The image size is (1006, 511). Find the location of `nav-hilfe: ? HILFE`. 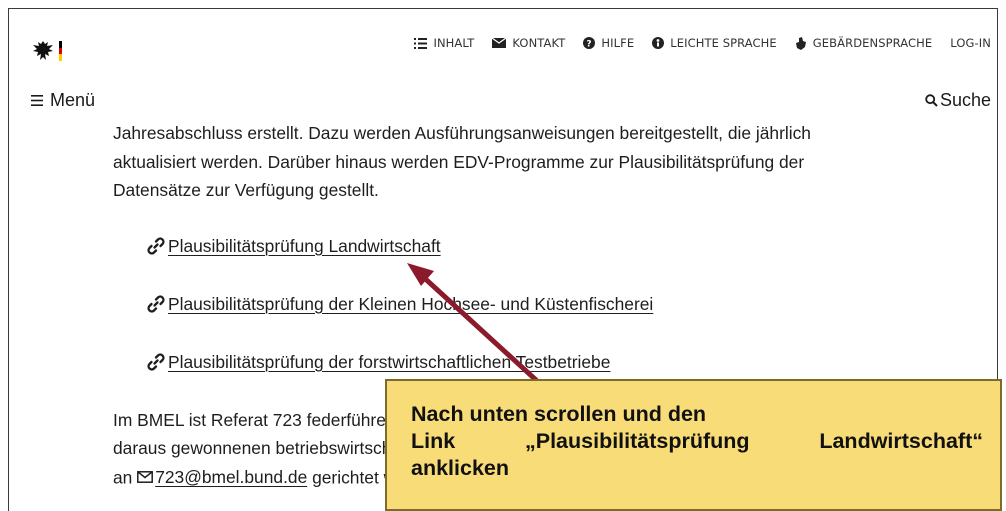

nav-hilfe: ? HILFE is located at coordinates (608, 43).